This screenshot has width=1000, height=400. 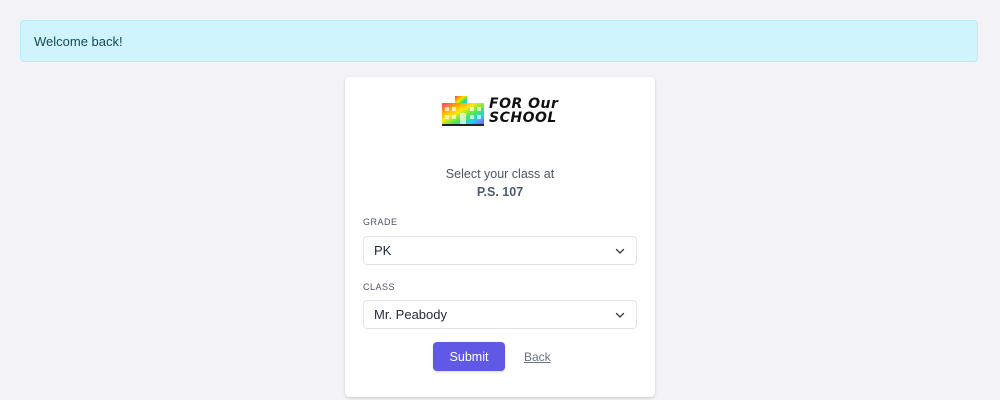 What do you see at coordinates (523, 118) in the screenshot?
I see `logo-line-2: SCHOOL` at bounding box center [523, 118].